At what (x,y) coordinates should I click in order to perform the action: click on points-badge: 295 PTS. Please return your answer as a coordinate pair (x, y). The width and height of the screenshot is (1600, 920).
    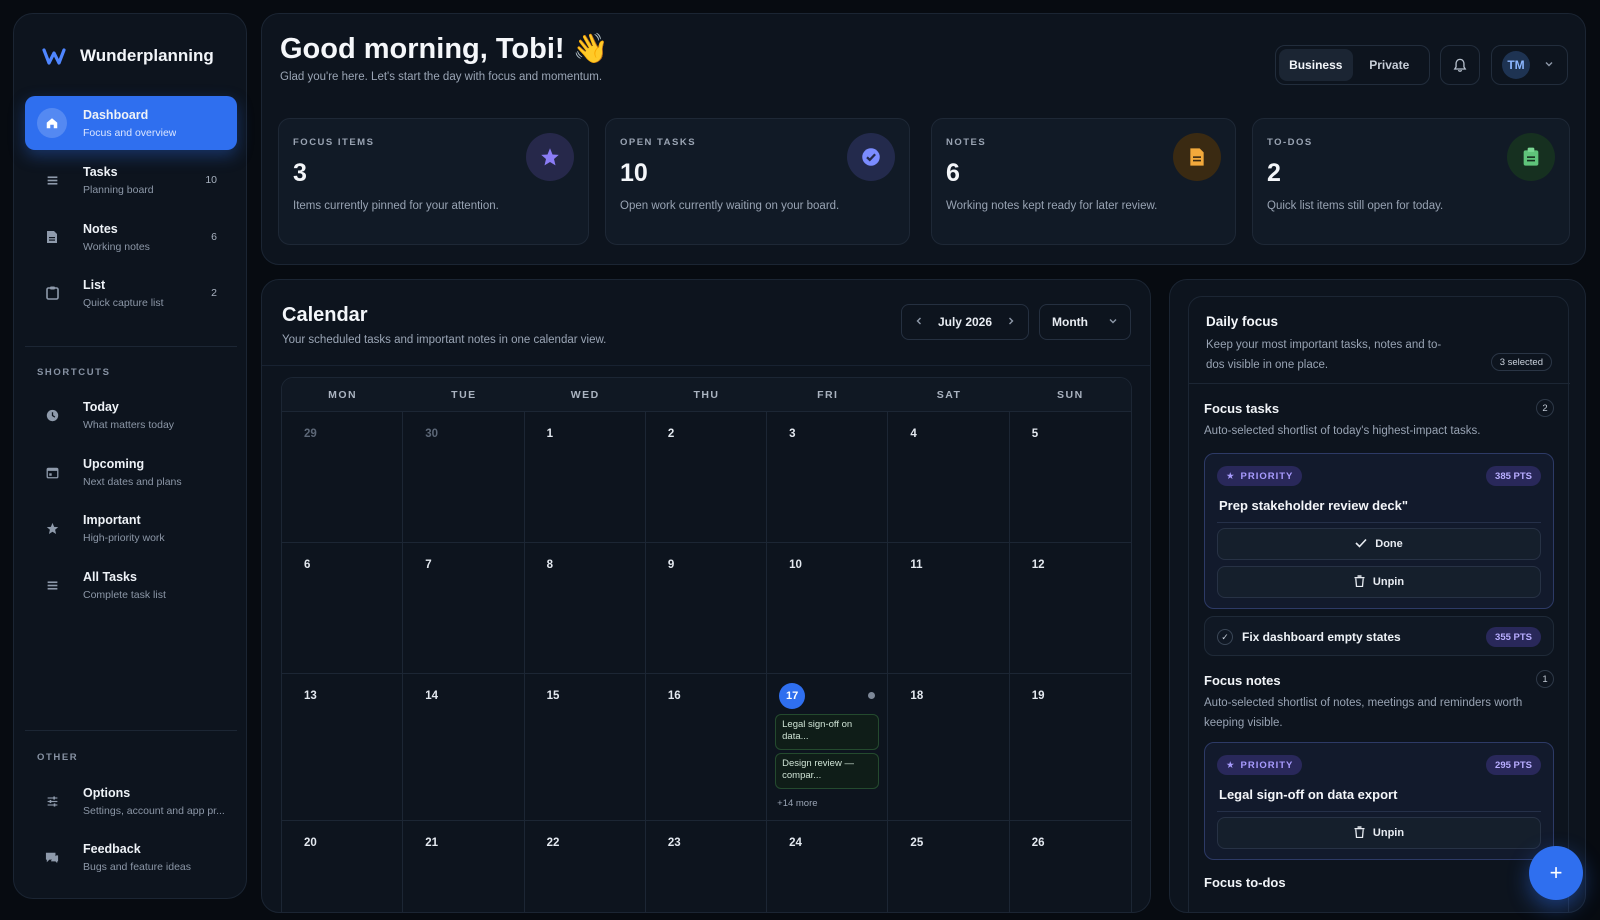
    Looking at the image, I should click on (1513, 765).